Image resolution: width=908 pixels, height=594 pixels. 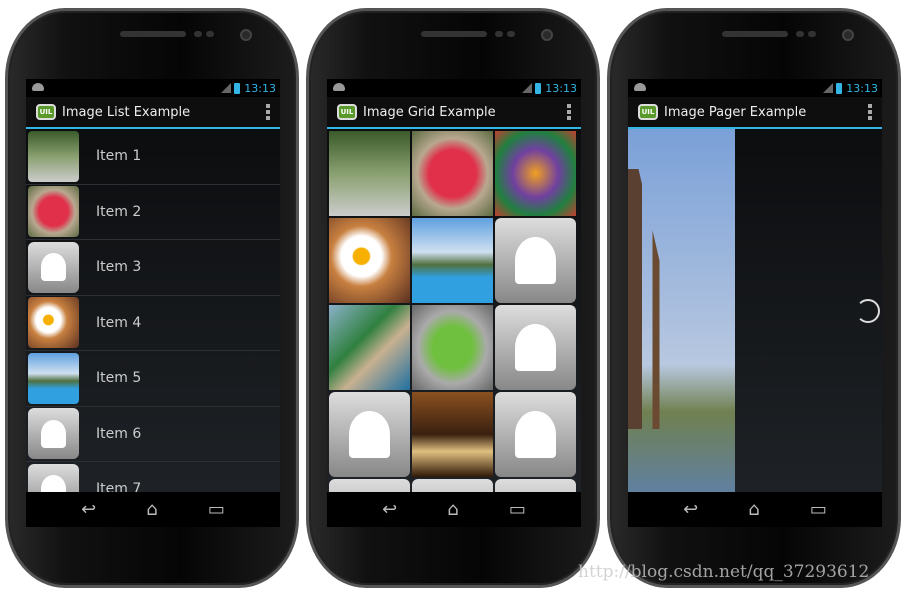 What do you see at coordinates (681, 310) in the screenshot?
I see `pager-image` at bounding box center [681, 310].